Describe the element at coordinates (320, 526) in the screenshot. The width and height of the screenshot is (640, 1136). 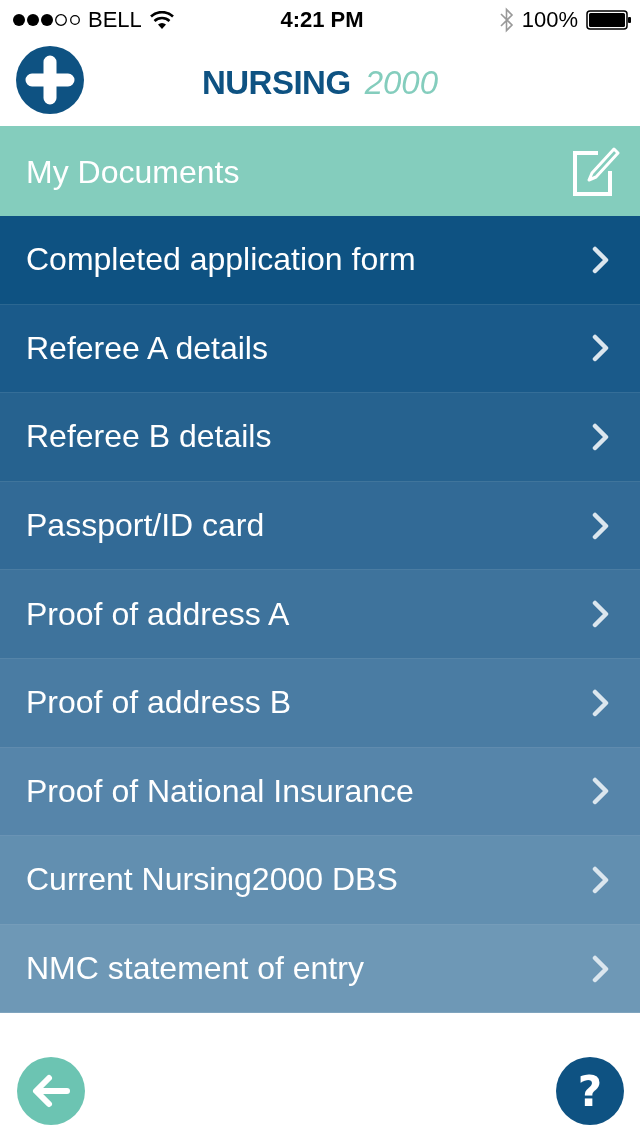
I see `document-row: Passport/ID card` at that location.